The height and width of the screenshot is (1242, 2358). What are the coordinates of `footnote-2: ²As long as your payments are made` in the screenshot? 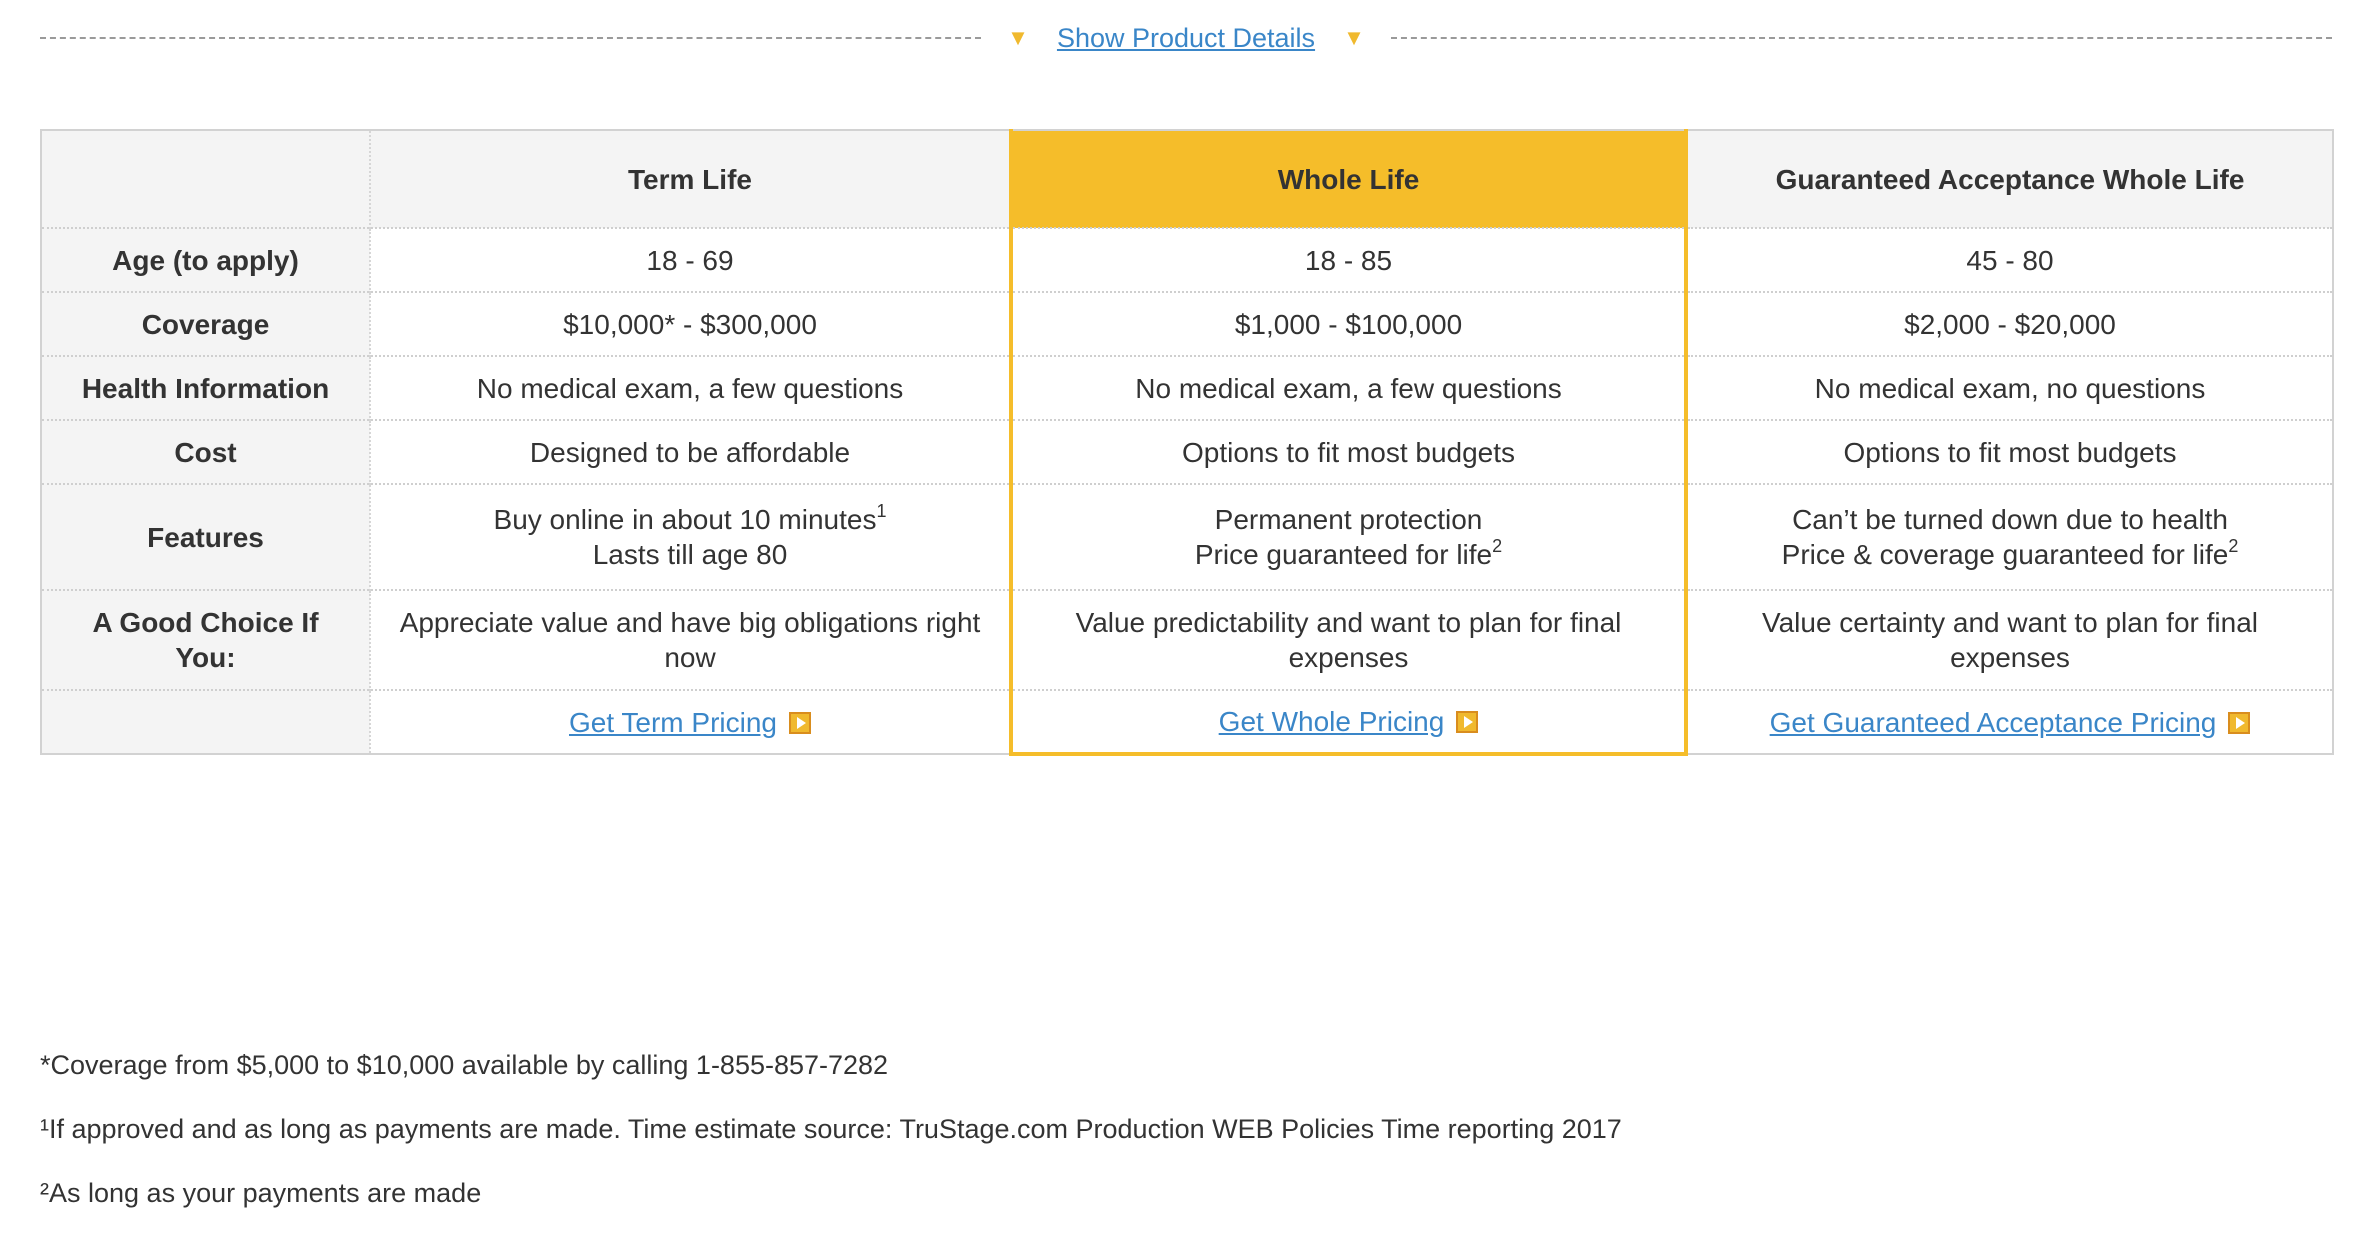 It's located at (261, 1193).